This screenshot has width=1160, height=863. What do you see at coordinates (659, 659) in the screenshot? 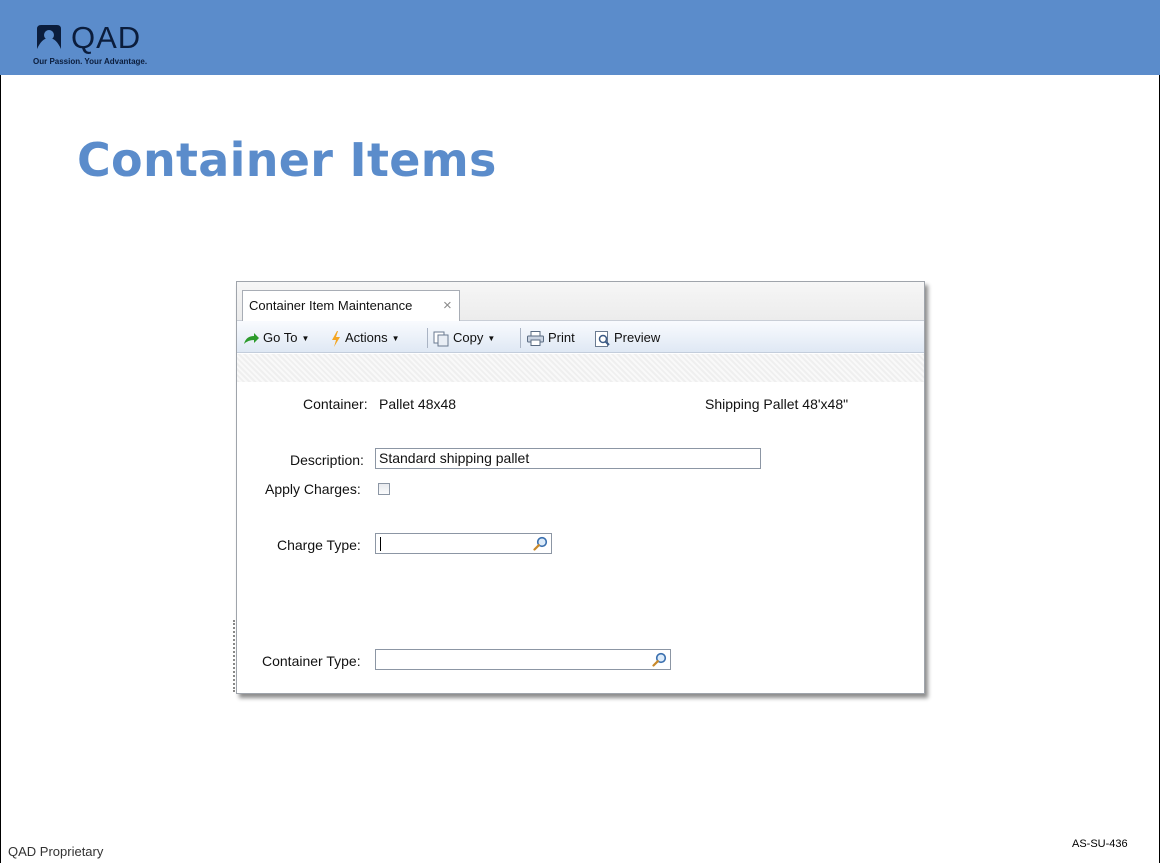
I see `container-type-lookup-icon` at bounding box center [659, 659].